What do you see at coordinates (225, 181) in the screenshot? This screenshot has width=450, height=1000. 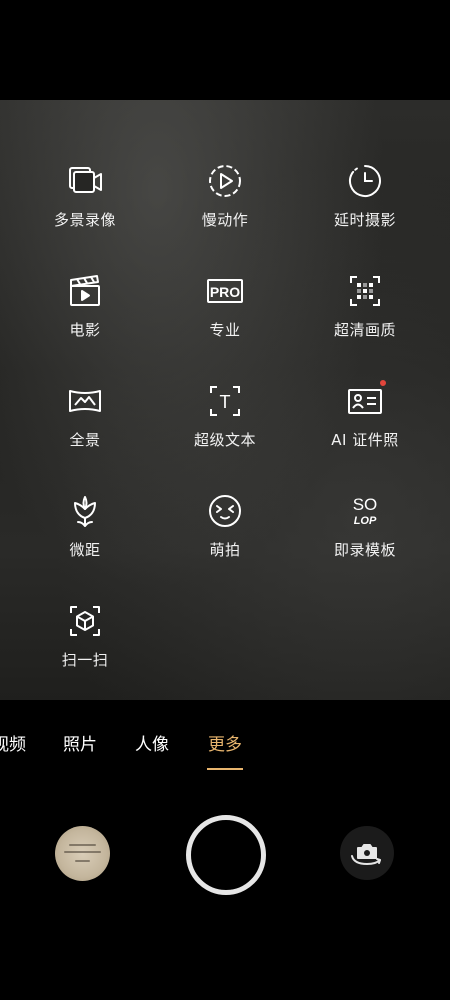 I see `slow-motion-icon` at bounding box center [225, 181].